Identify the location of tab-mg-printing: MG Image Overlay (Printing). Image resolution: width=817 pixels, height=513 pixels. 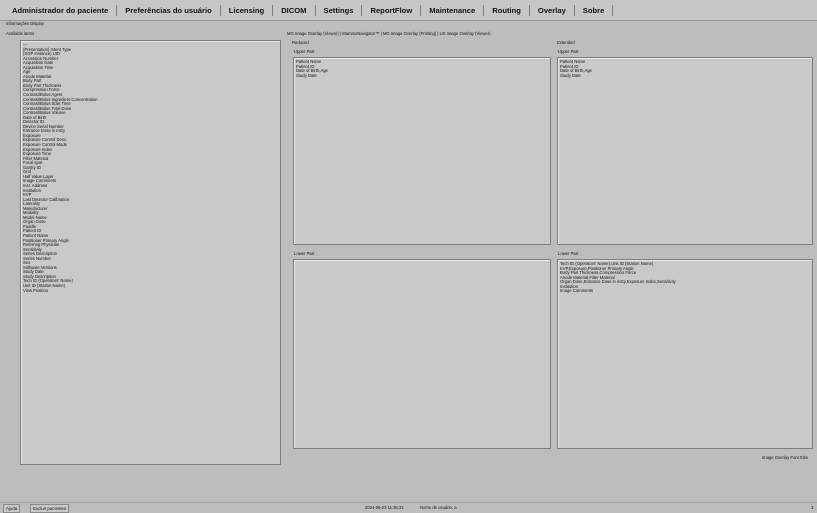
(409, 33).